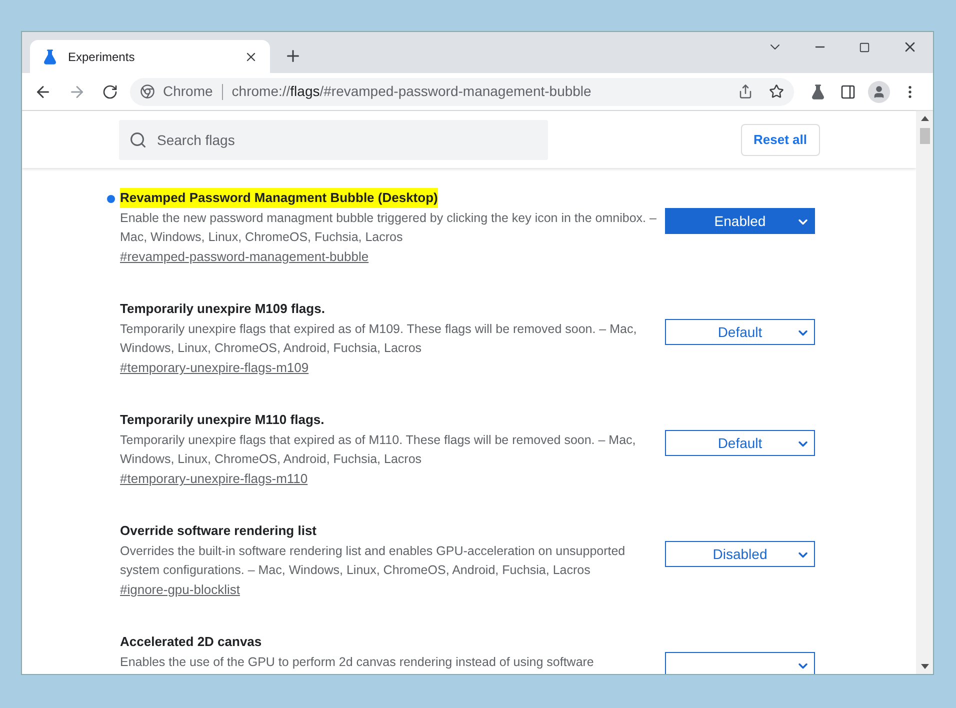  I want to click on flag-link: #revamped-password-management-bubble, so click(244, 257).